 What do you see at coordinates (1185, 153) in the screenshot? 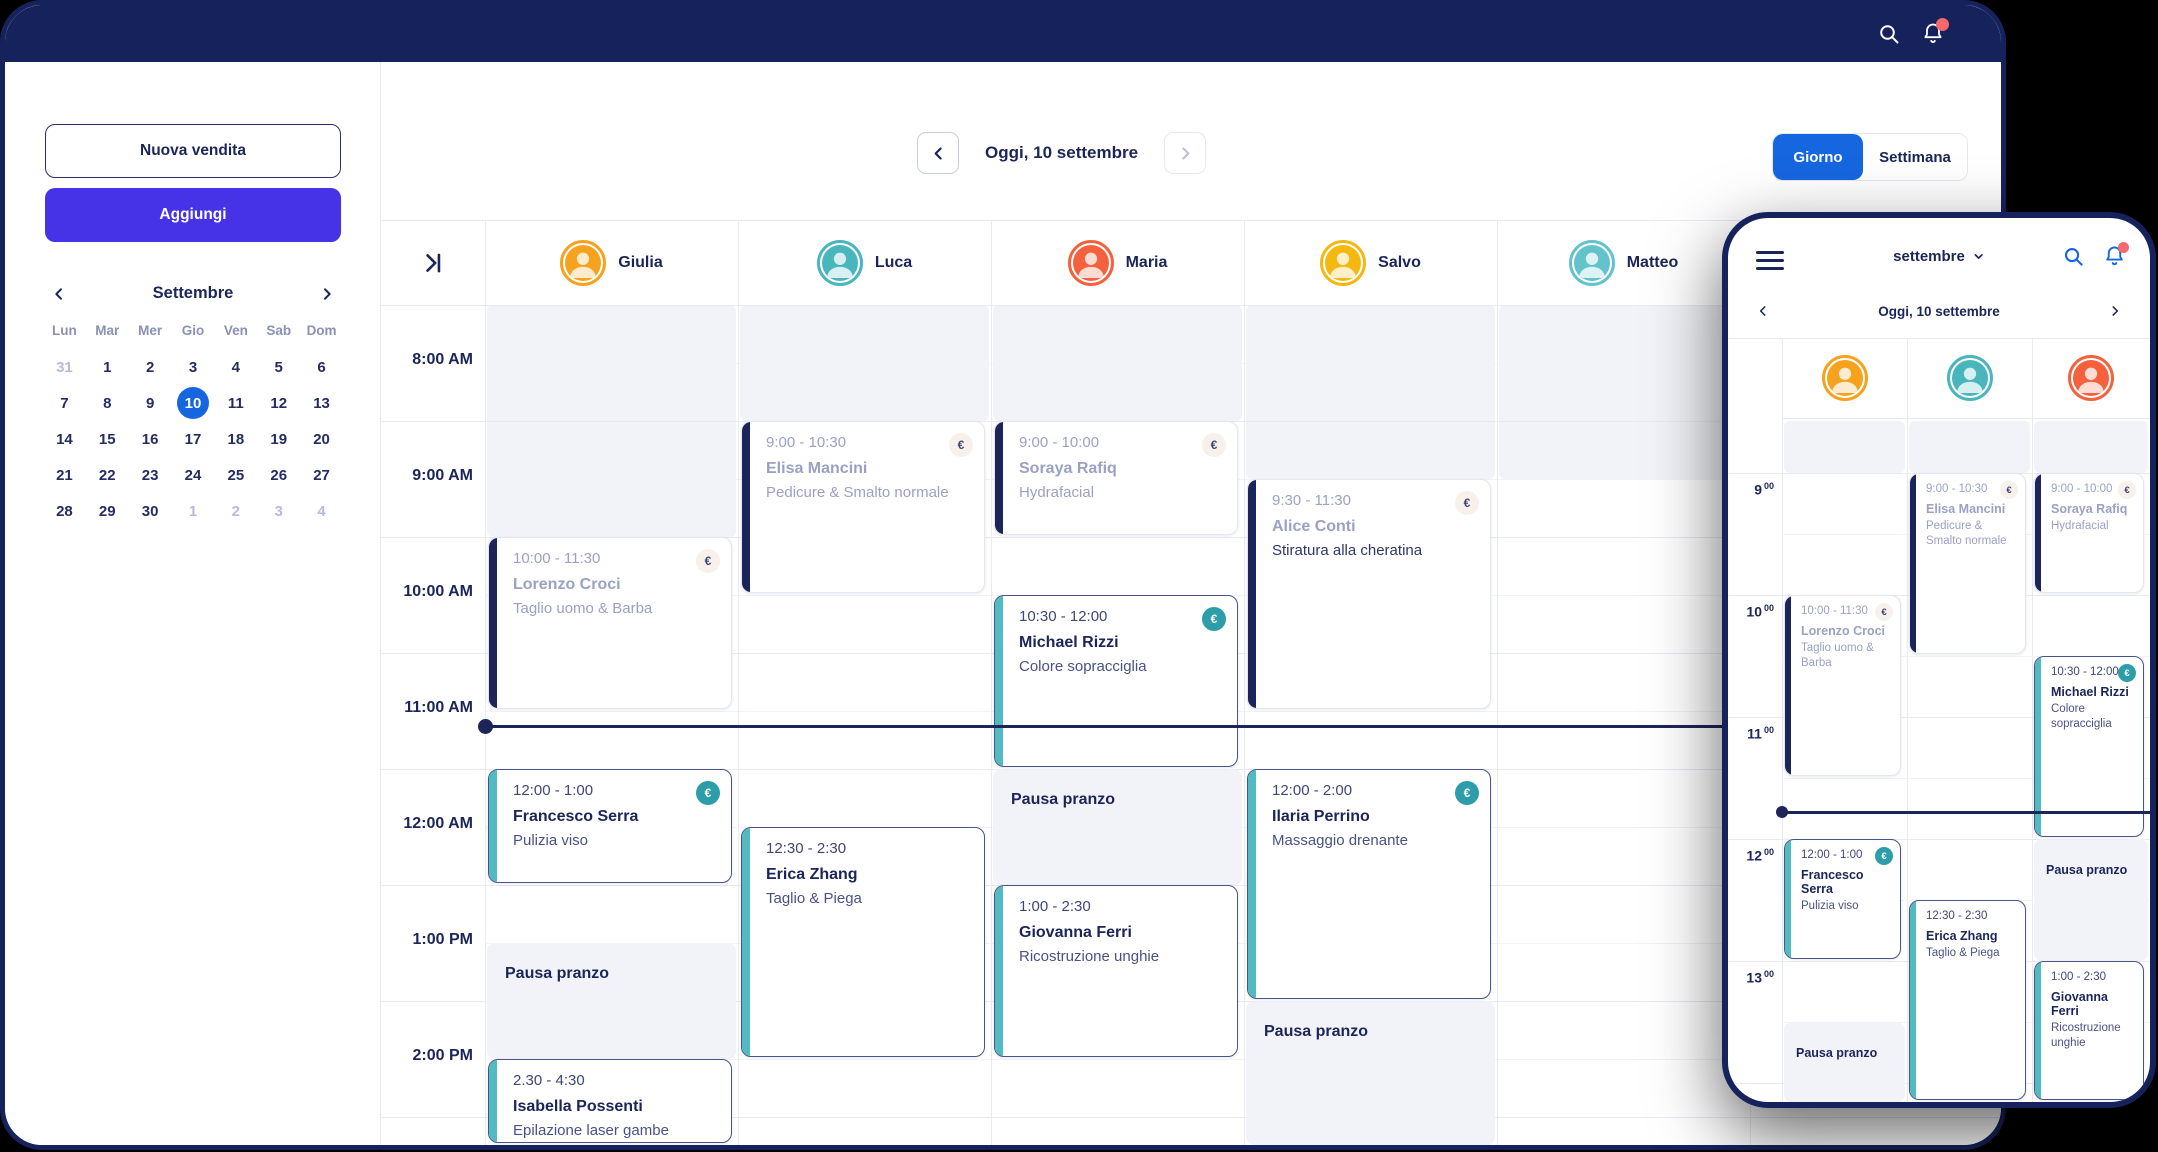
I see `next-day-button` at bounding box center [1185, 153].